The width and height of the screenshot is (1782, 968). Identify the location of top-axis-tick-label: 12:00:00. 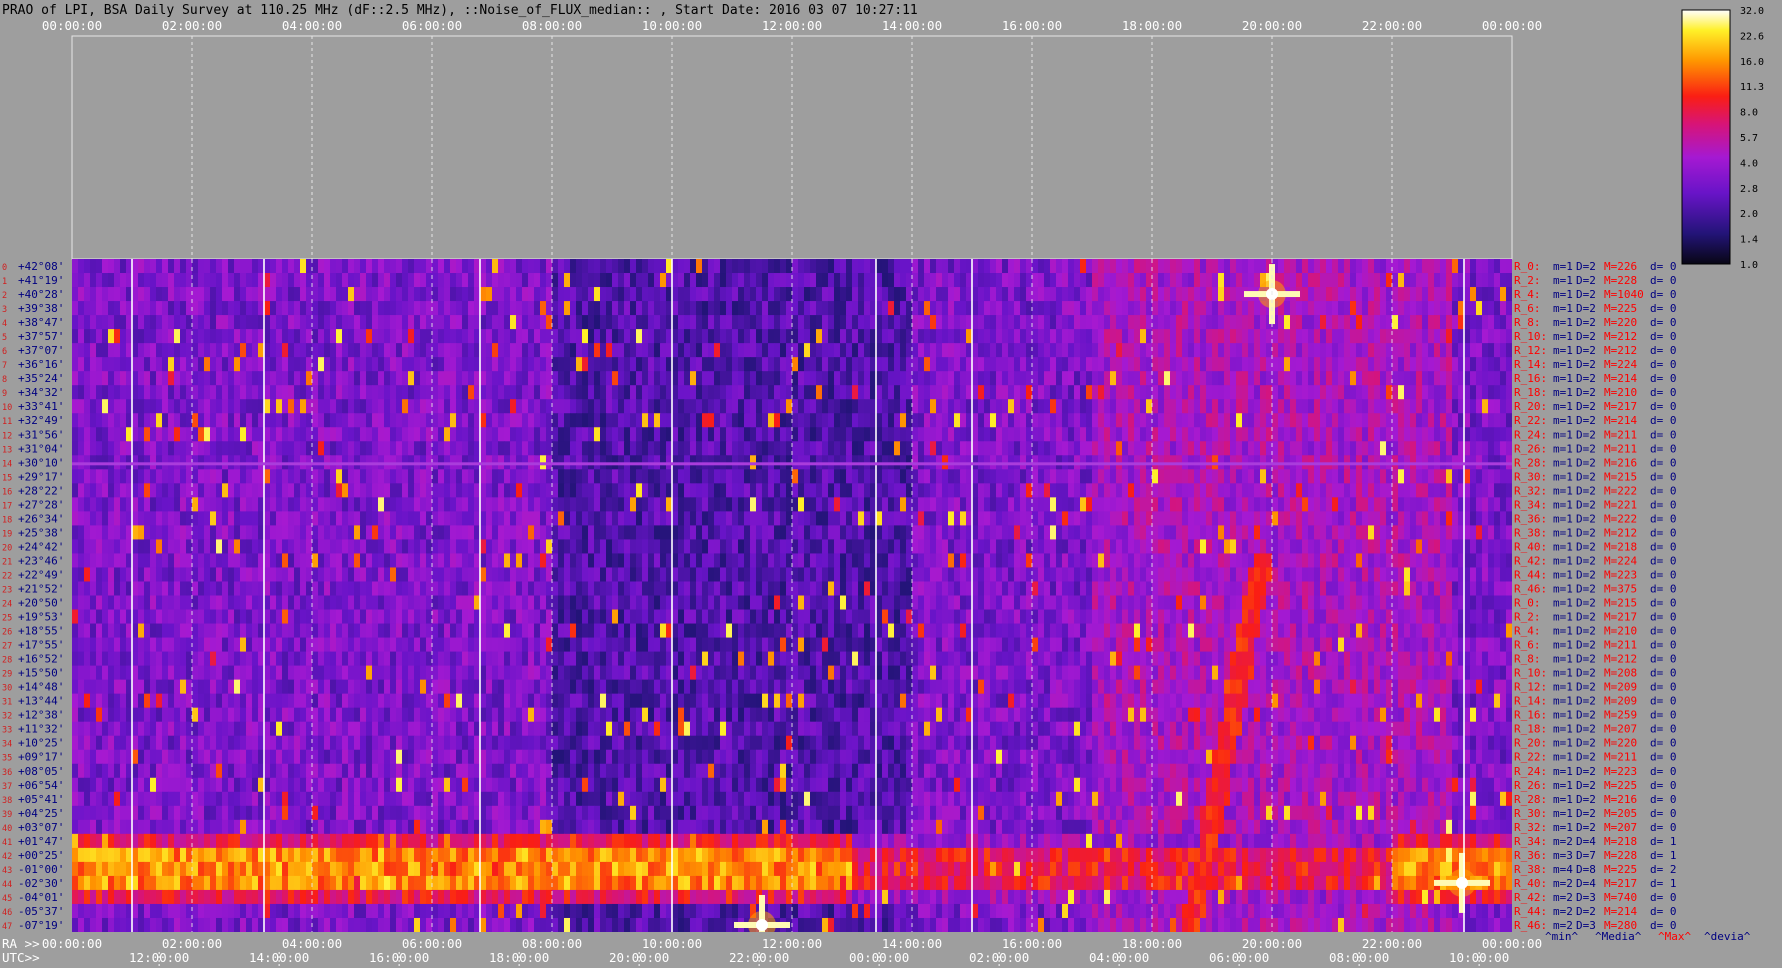
(792, 25).